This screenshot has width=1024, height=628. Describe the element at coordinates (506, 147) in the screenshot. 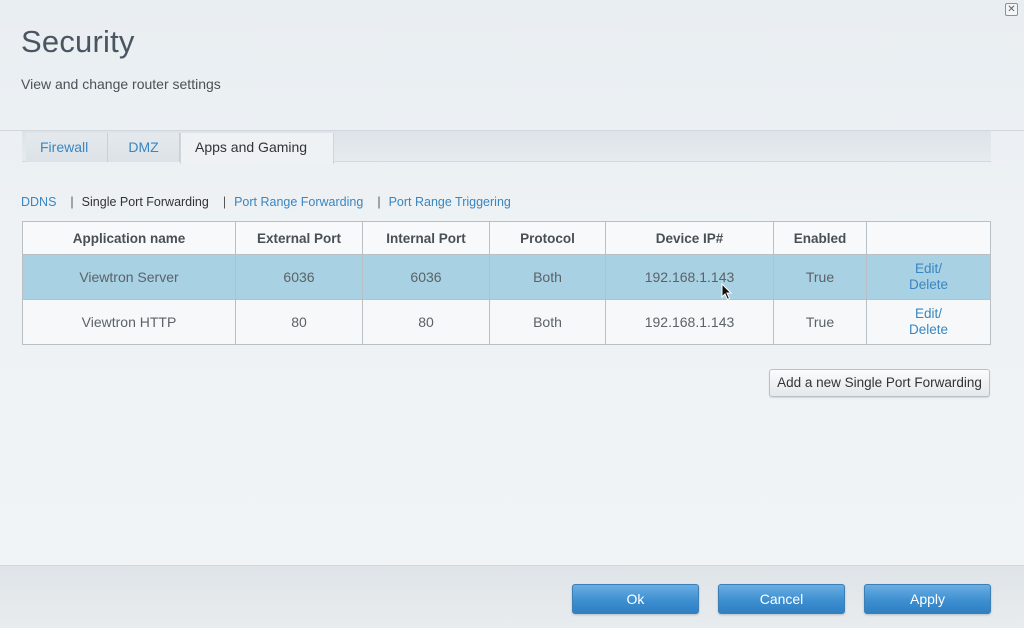

I see `tab-bar: Firewall DMZ Apps and Gaming` at that location.